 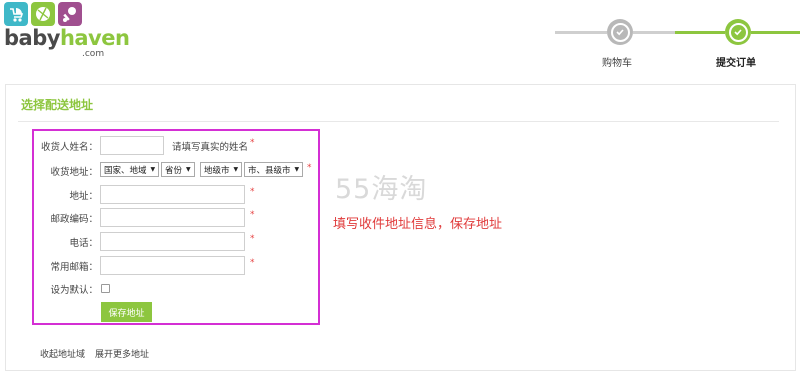 What do you see at coordinates (398, 121) in the screenshot?
I see `divider` at bounding box center [398, 121].